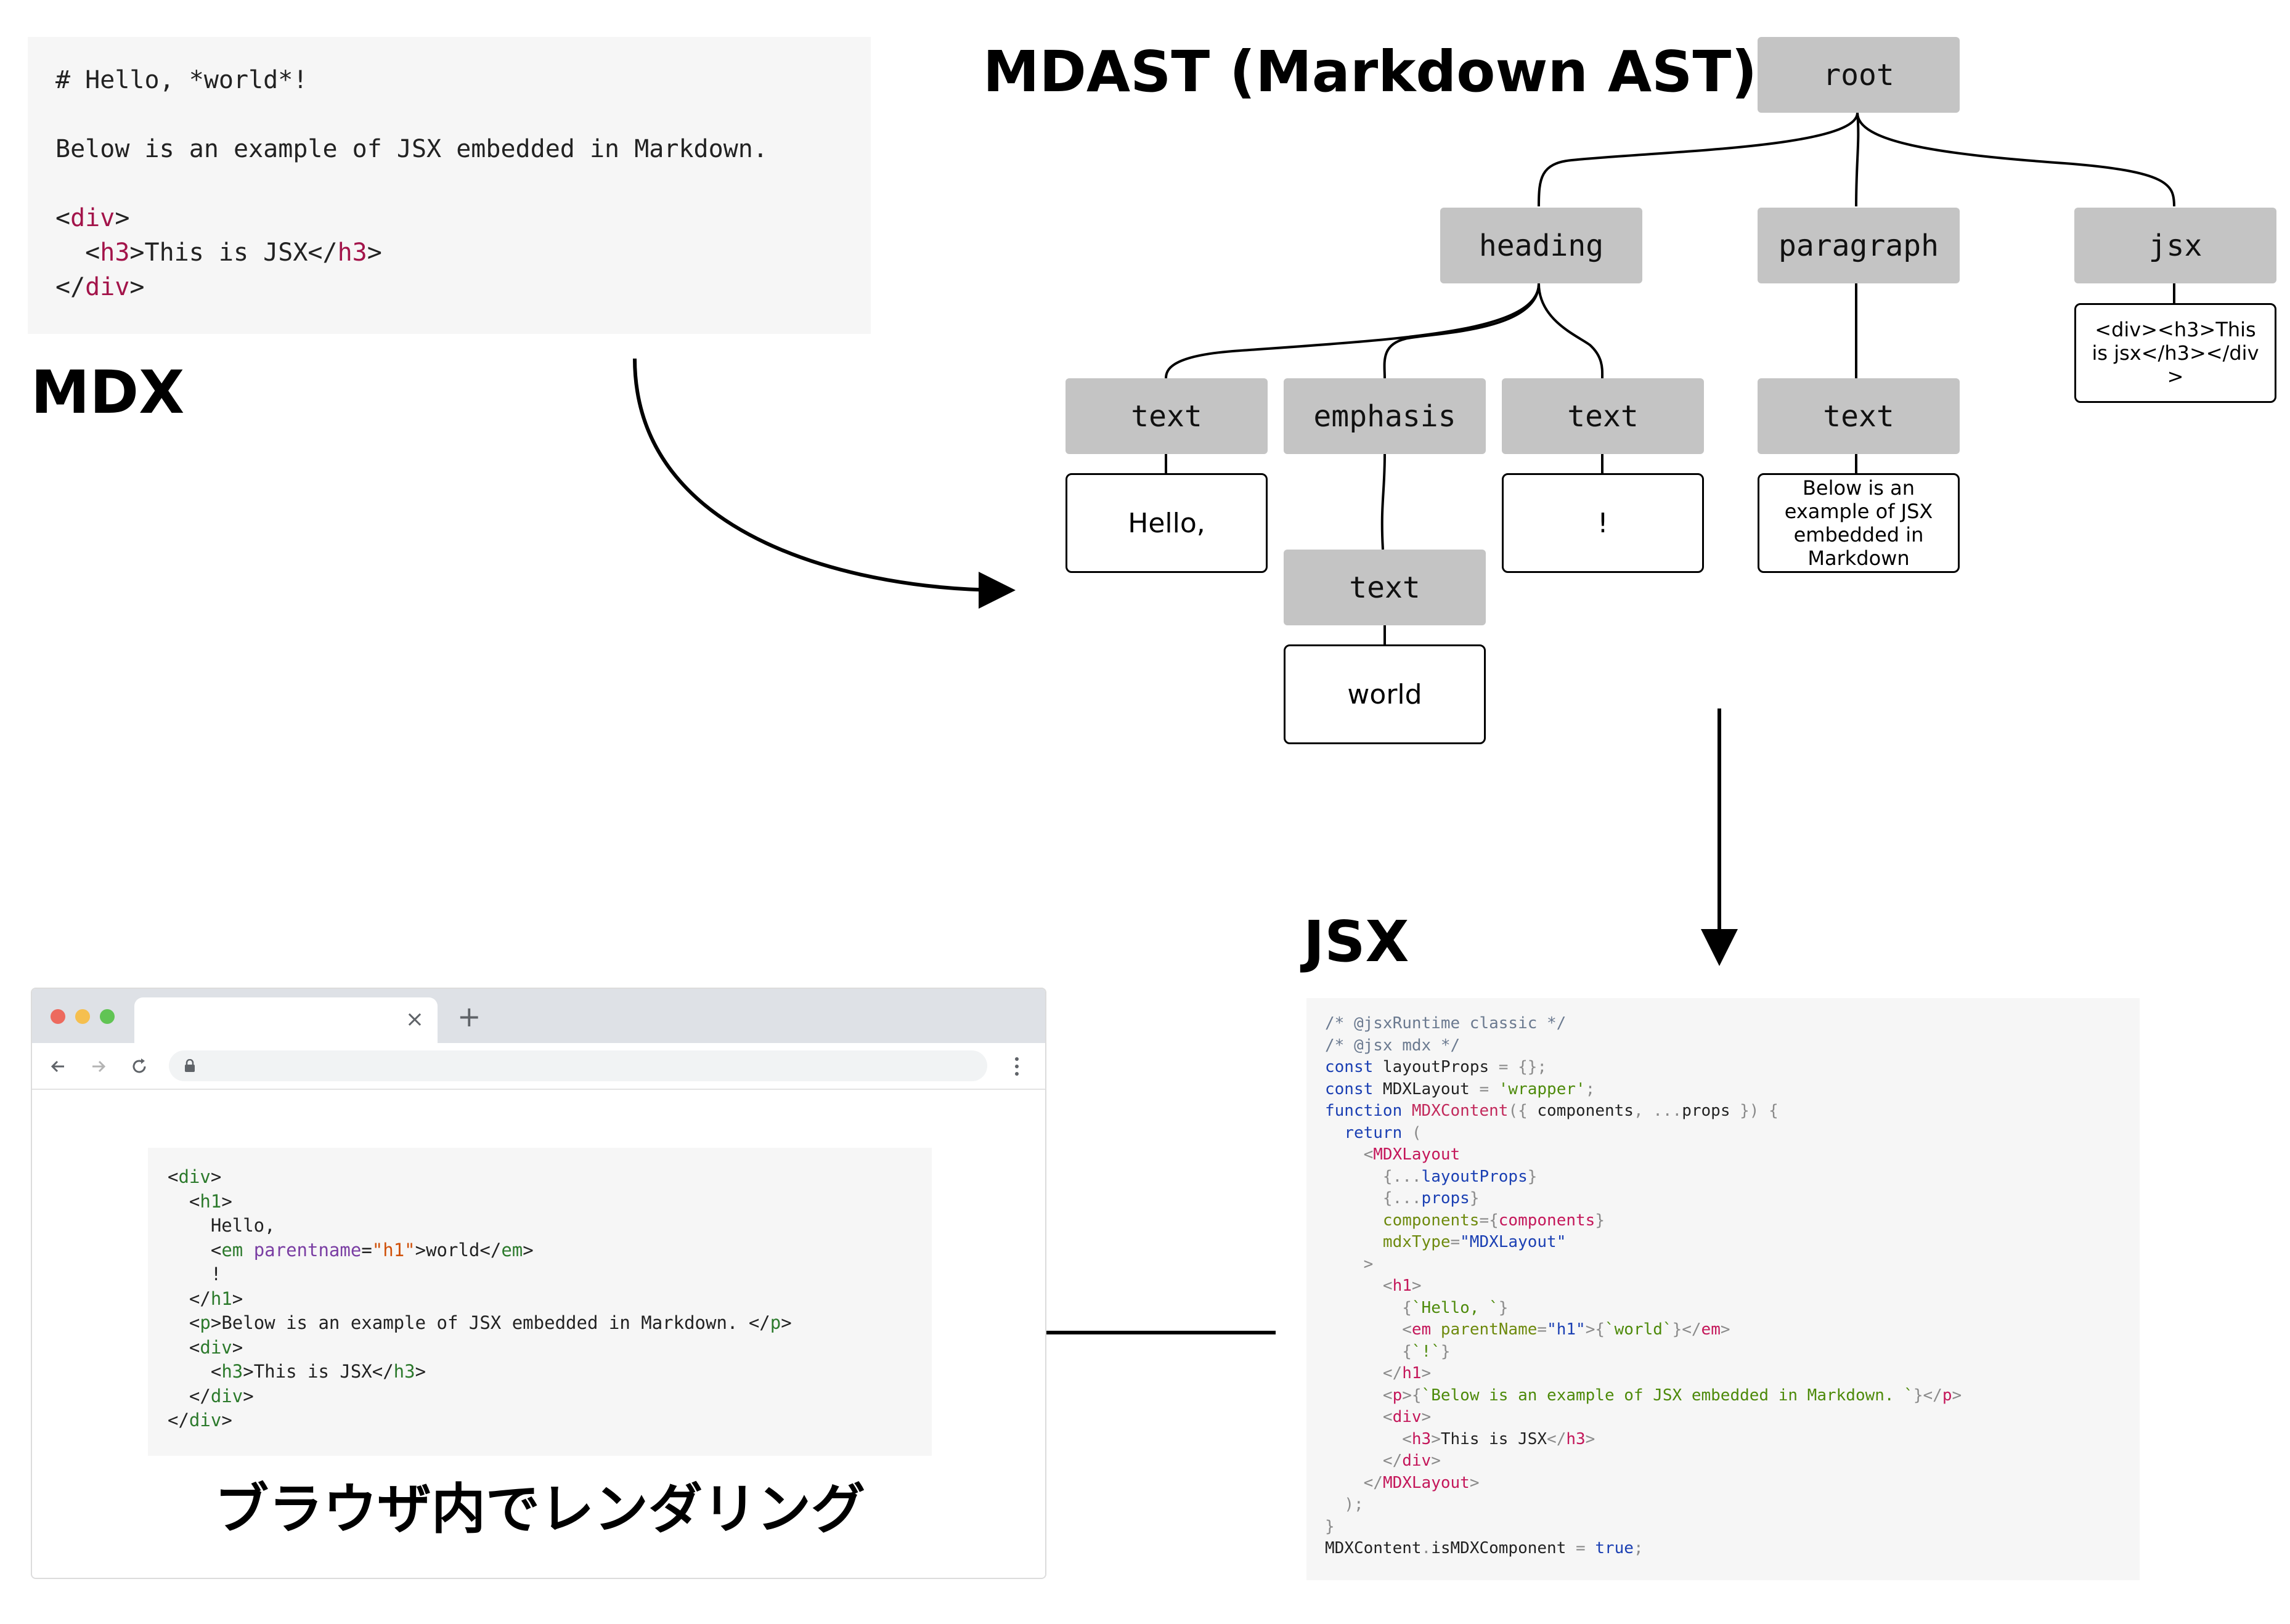 The height and width of the screenshot is (1624, 2290). What do you see at coordinates (2175, 353) in the screenshot?
I see `leaf-jsx-value: <div><h3>This is jsx</h3></div>` at bounding box center [2175, 353].